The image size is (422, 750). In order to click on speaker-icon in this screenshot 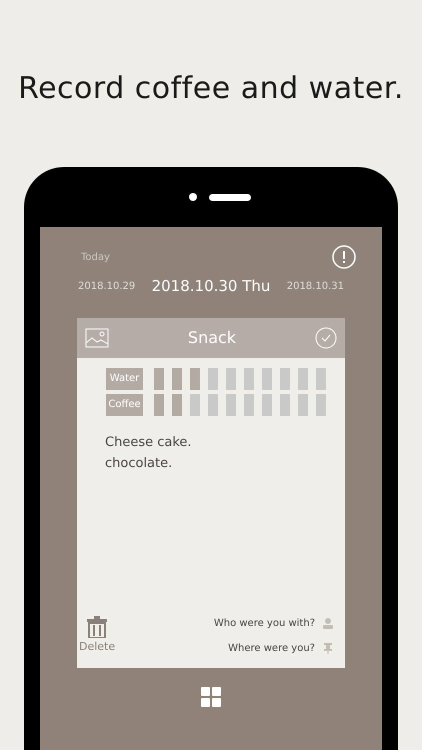, I will do `click(230, 197)`.